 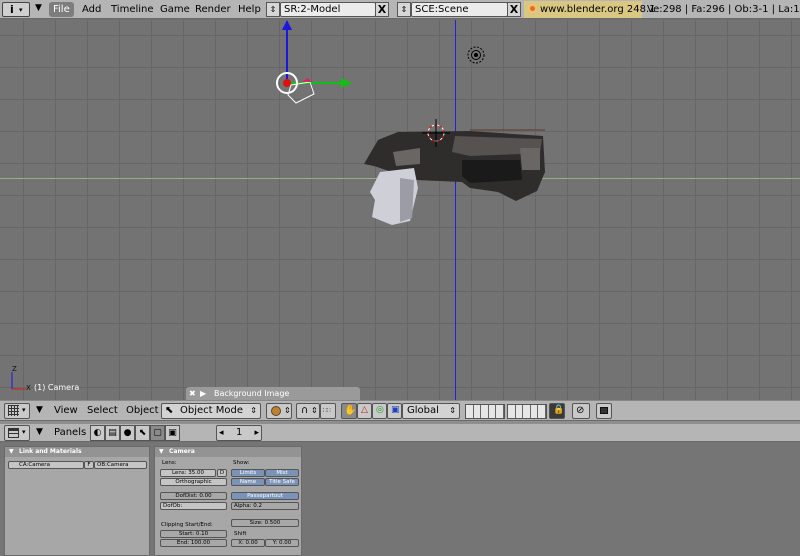 What do you see at coordinates (193, 506) in the screenshot?
I see `dof-object-field: DofOb:` at bounding box center [193, 506].